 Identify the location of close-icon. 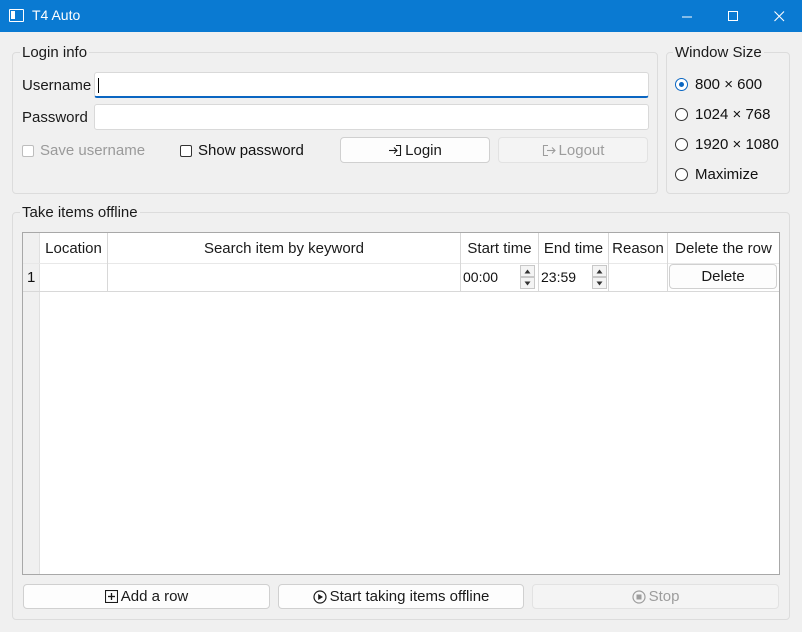
(778, 15).